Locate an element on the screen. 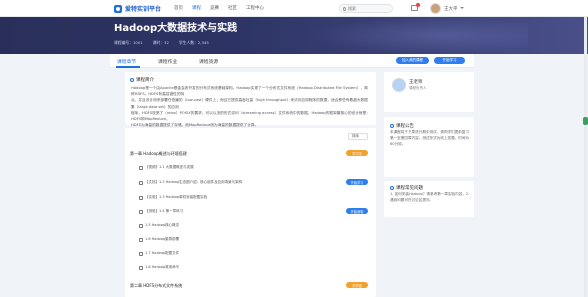 The width and height of the screenshot is (588, 297). lesson-item: 【测验】1.4 第一章练习 is located at coordinates (161, 211).